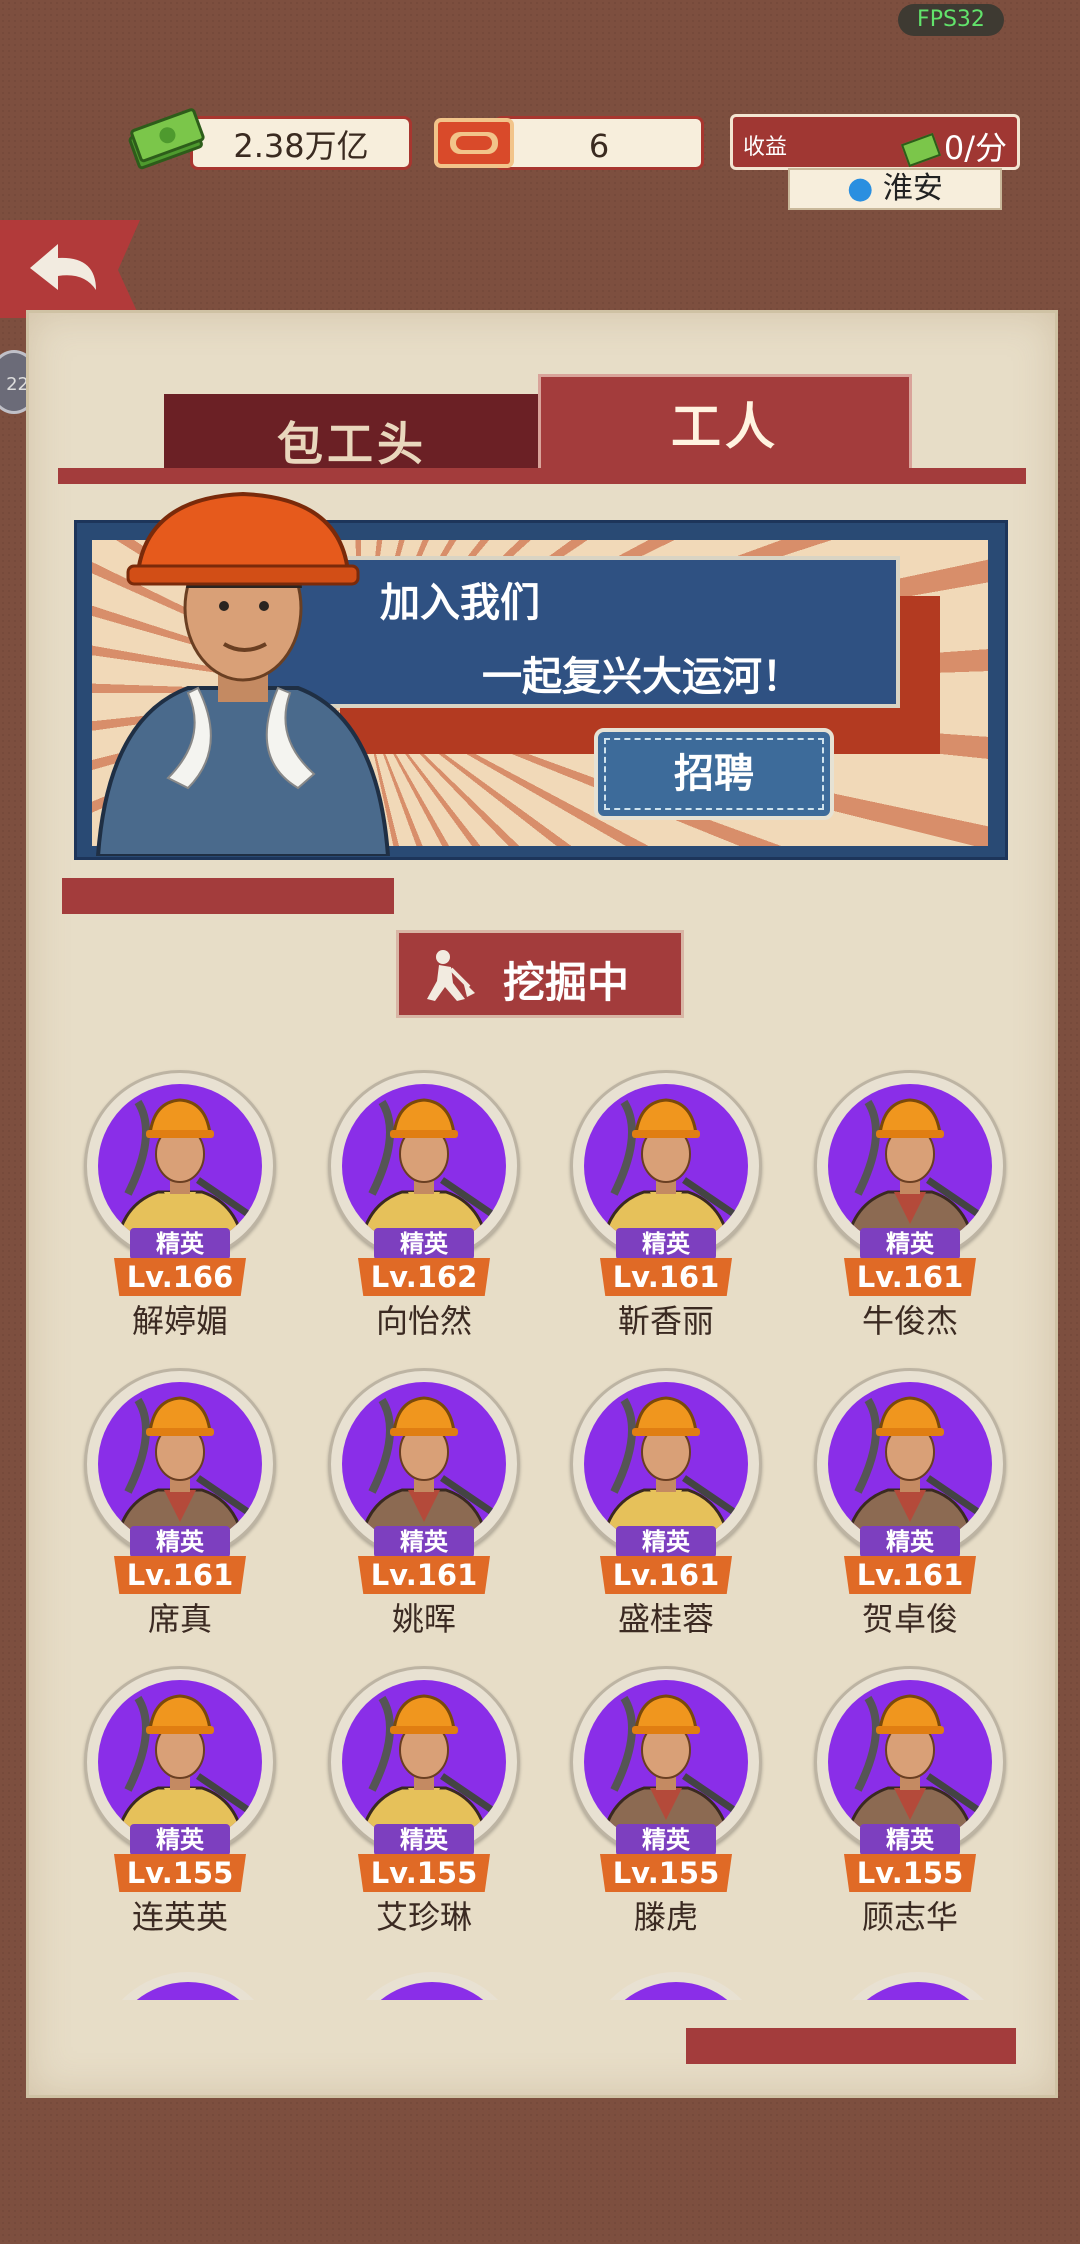 Image resolution: width=1080 pixels, height=2244 pixels. I want to click on worker-card: 精英 Lv.161 席真, so click(180, 1508).